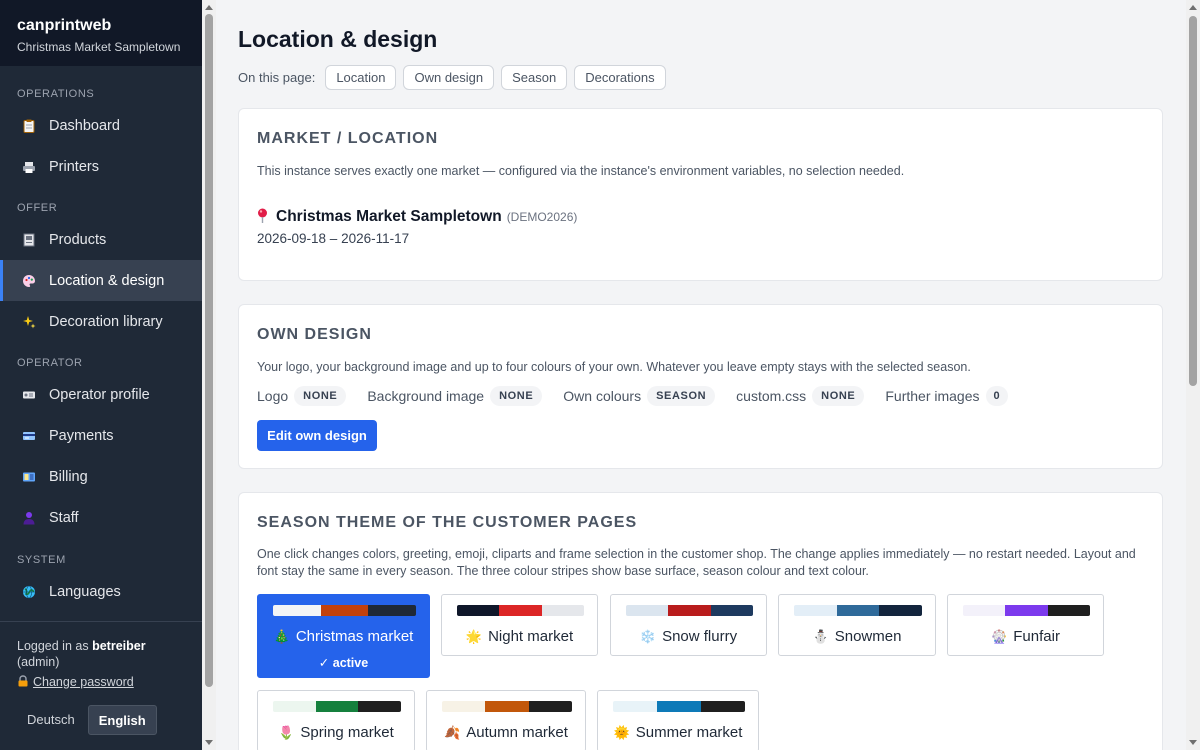 This screenshot has width=1200, height=750. Describe the element at coordinates (29, 592) in the screenshot. I see `globe-icon` at that location.